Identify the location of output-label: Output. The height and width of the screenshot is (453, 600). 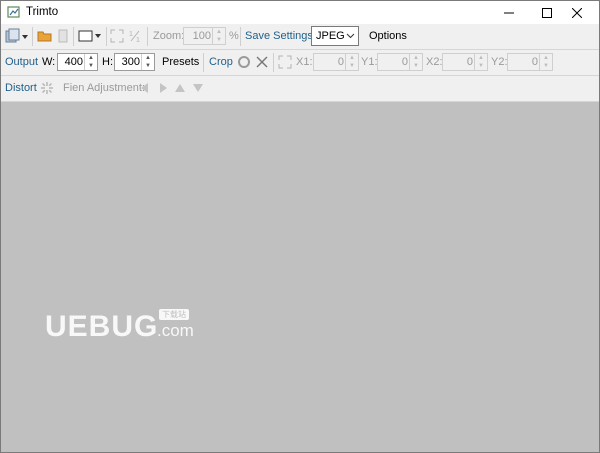
(22, 62).